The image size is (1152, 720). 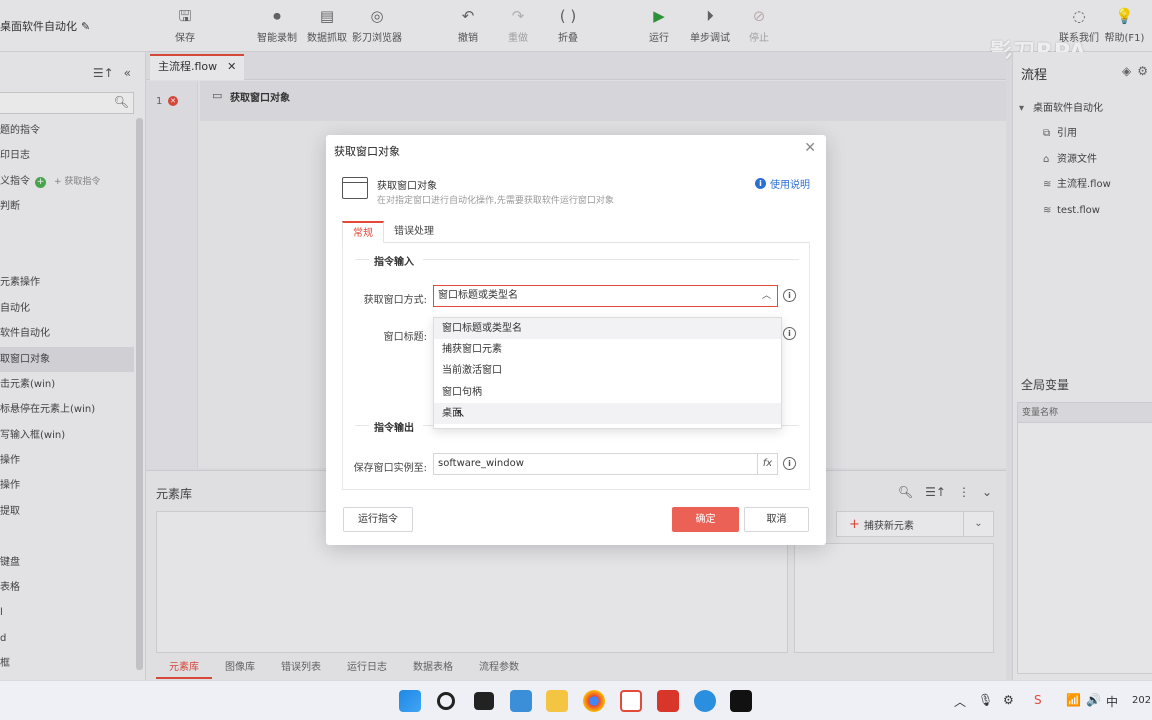 What do you see at coordinates (378, 519) in the screenshot?
I see `run-command-button: 运行指令` at bounding box center [378, 519].